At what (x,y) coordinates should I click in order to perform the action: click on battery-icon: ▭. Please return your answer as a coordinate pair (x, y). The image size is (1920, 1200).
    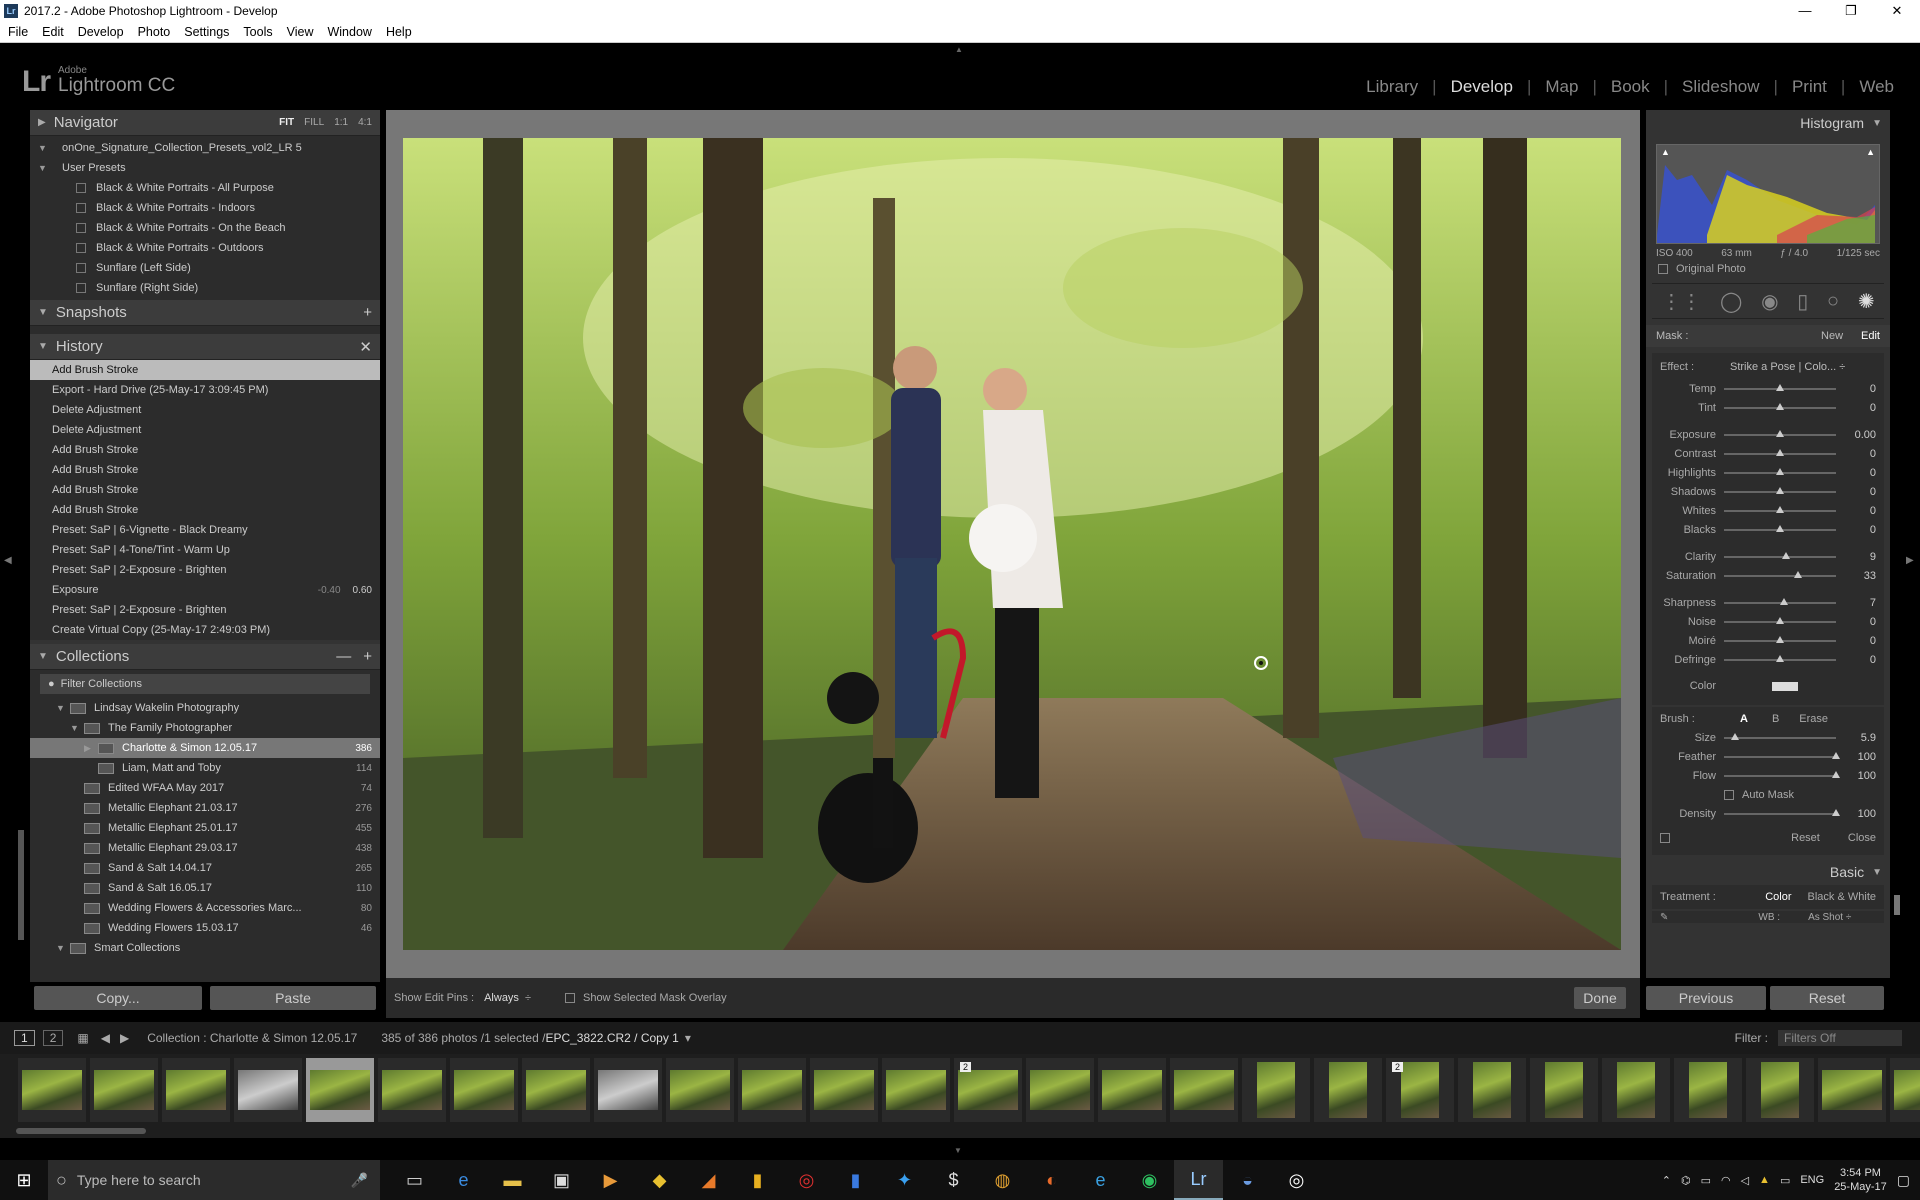
    Looking at the image, I should click on (1785, 1180).